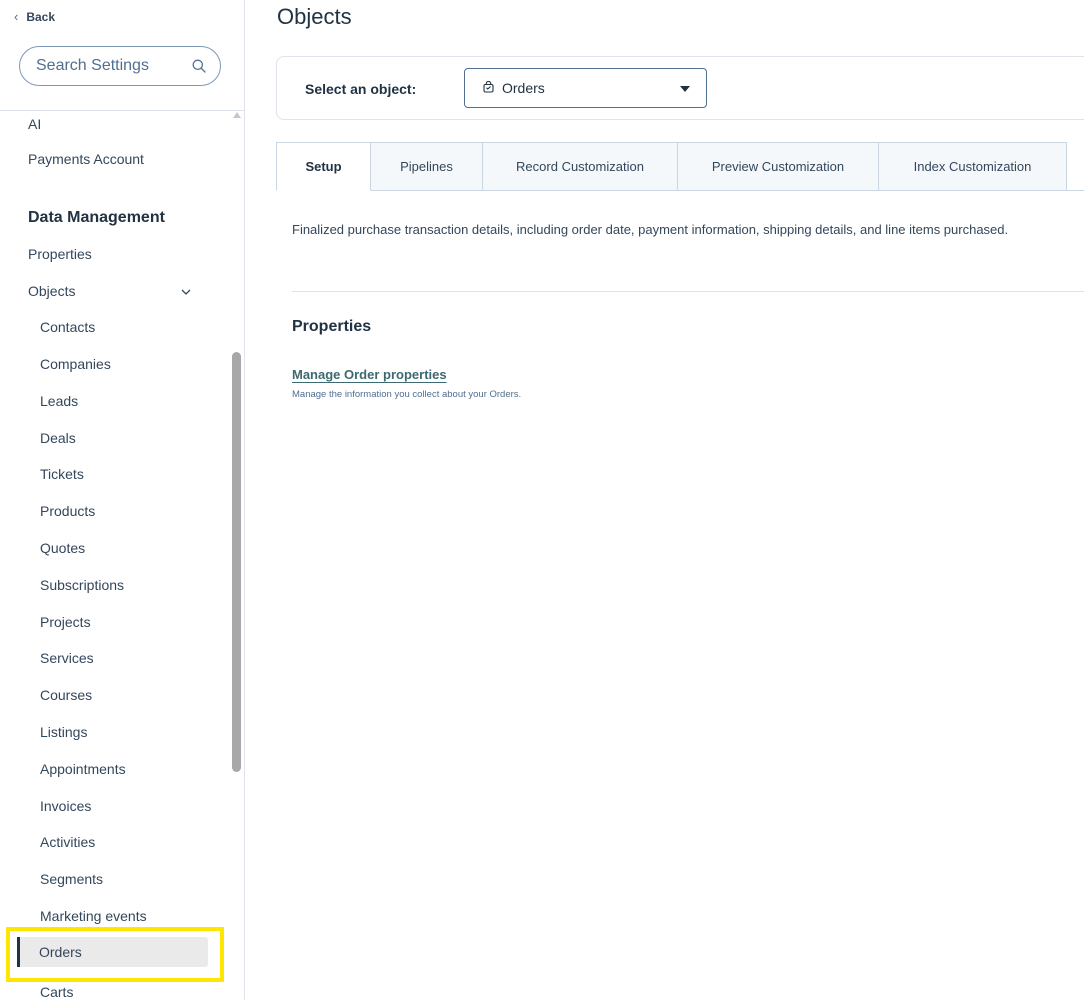 This screenshot has width=1084, height=1000. I want to click on sidebar-item-label: Leads, so click(59, 401).